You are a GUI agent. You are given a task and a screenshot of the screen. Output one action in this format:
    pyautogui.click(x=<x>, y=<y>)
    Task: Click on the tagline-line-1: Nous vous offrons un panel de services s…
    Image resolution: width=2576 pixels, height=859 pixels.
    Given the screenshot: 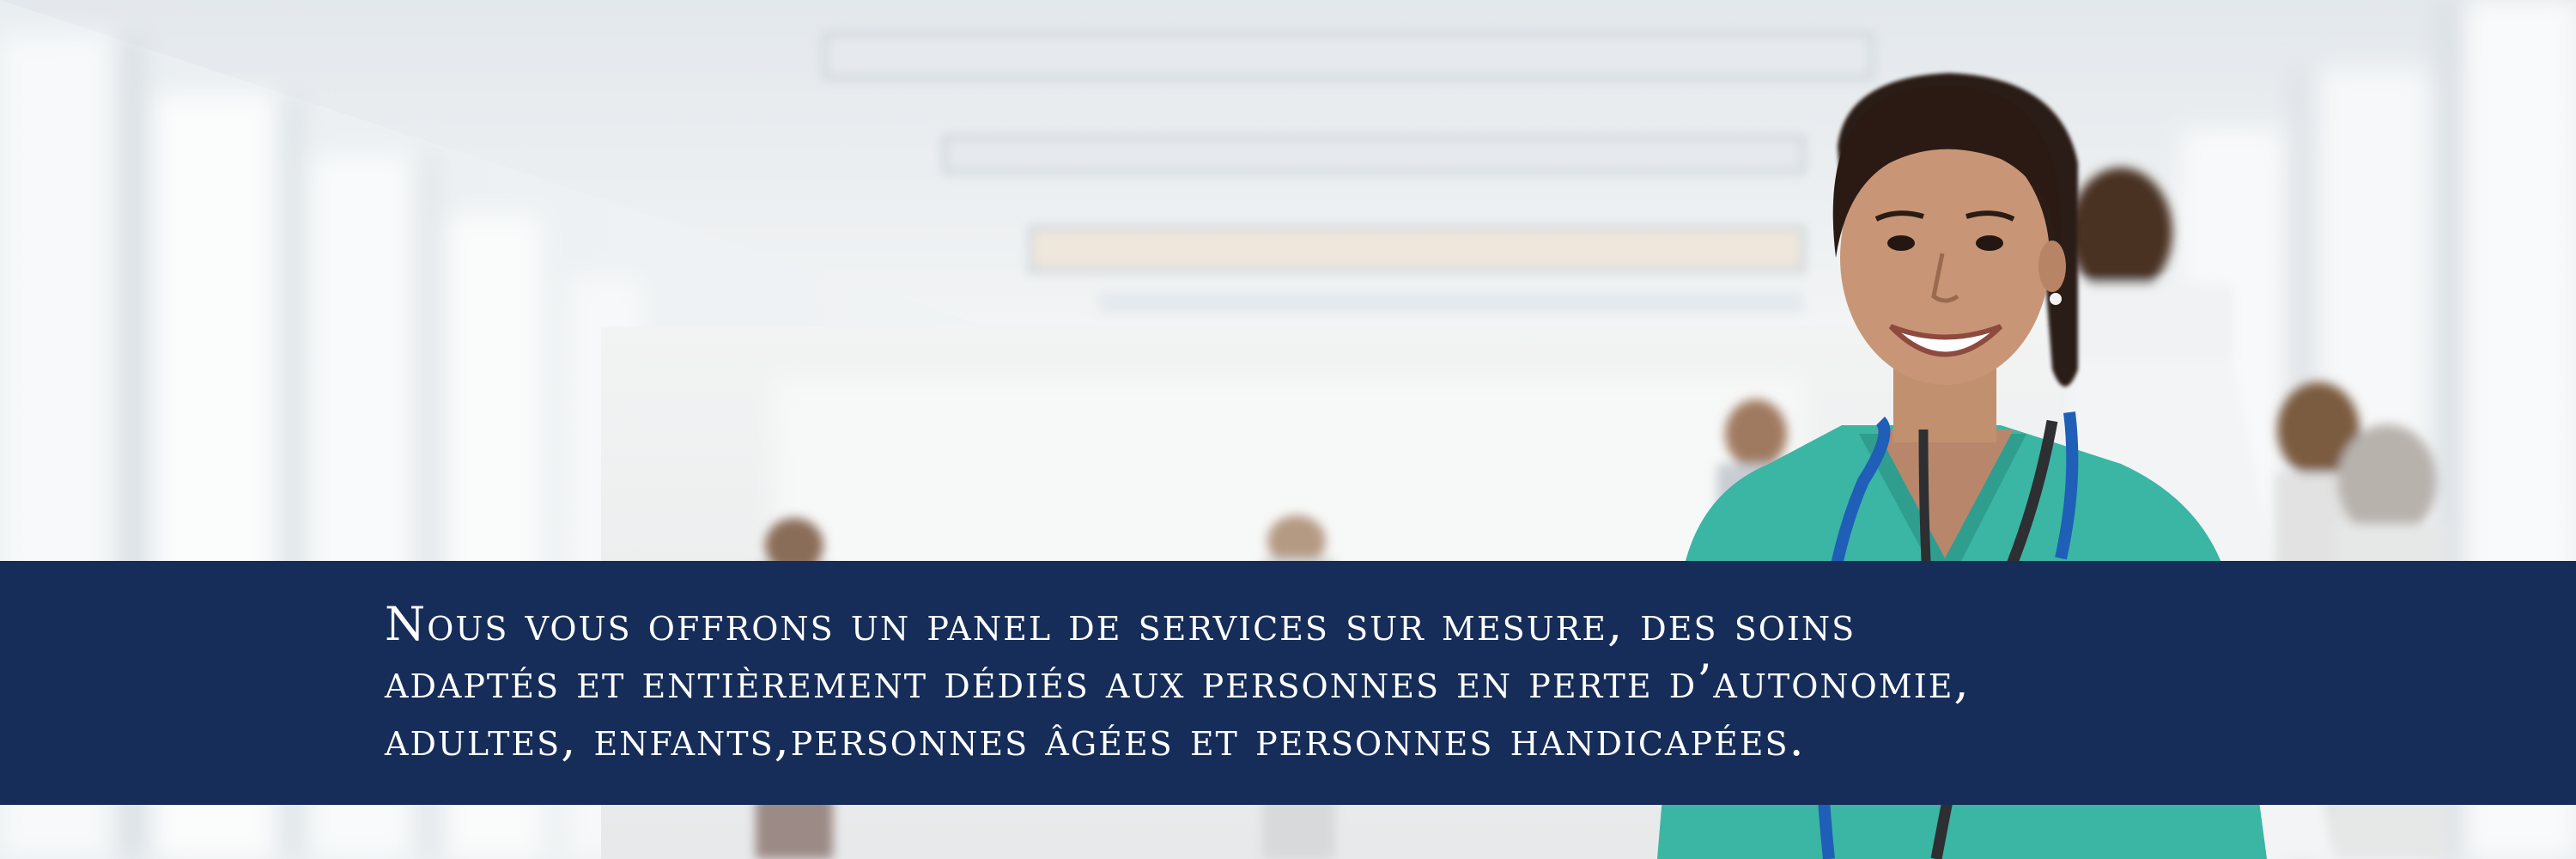 What is the action you would take?
    pyautogui.click(x=1120, y=624)
    